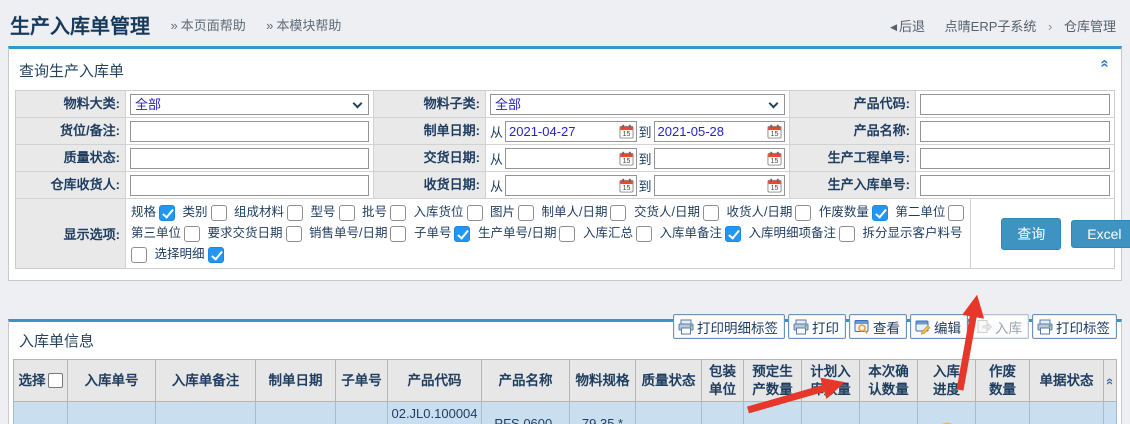 This screenshot has height=424, width=1130. Describe the element at coordinates (111, 412) in the screenshot. I see `cell-order-no: PR2100003` at that location.